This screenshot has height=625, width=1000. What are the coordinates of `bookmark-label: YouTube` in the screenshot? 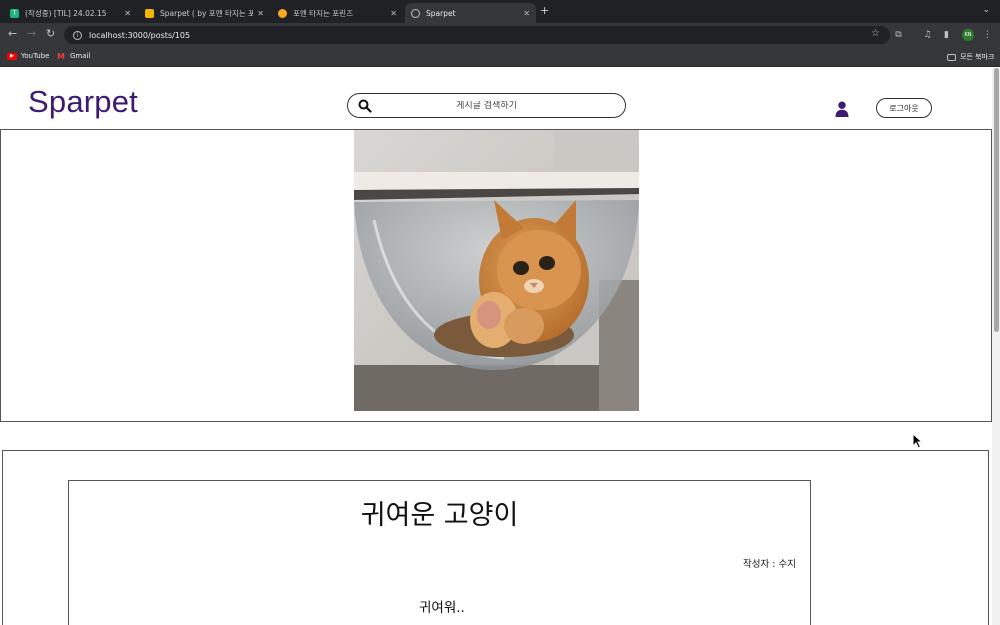 It's located at (35, 56).